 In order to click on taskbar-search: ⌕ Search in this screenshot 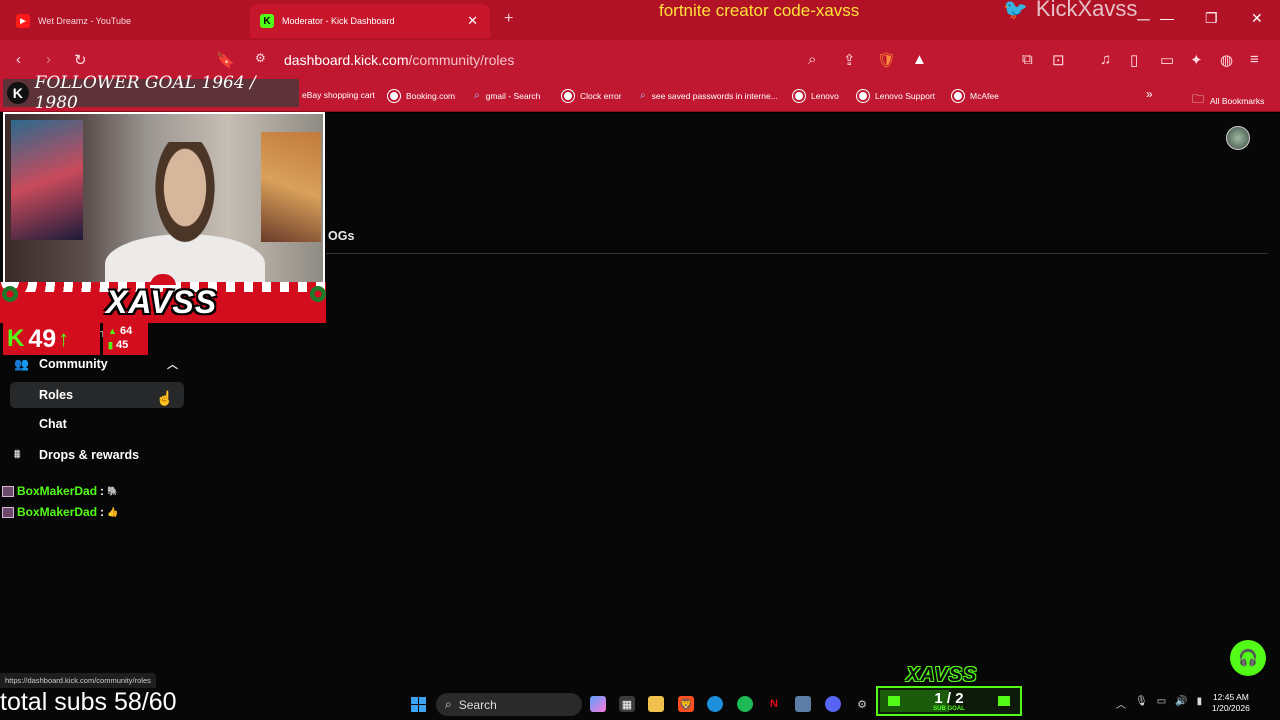, I will do `click(509, 704)`.